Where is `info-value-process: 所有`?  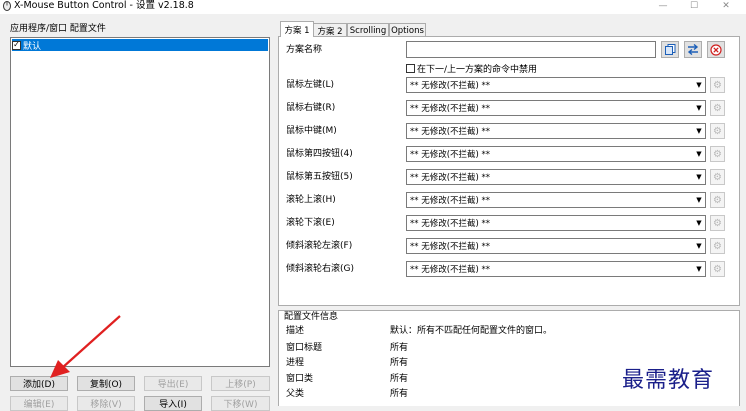
info-value-process: 所有 is located at coordinates (399, 363).